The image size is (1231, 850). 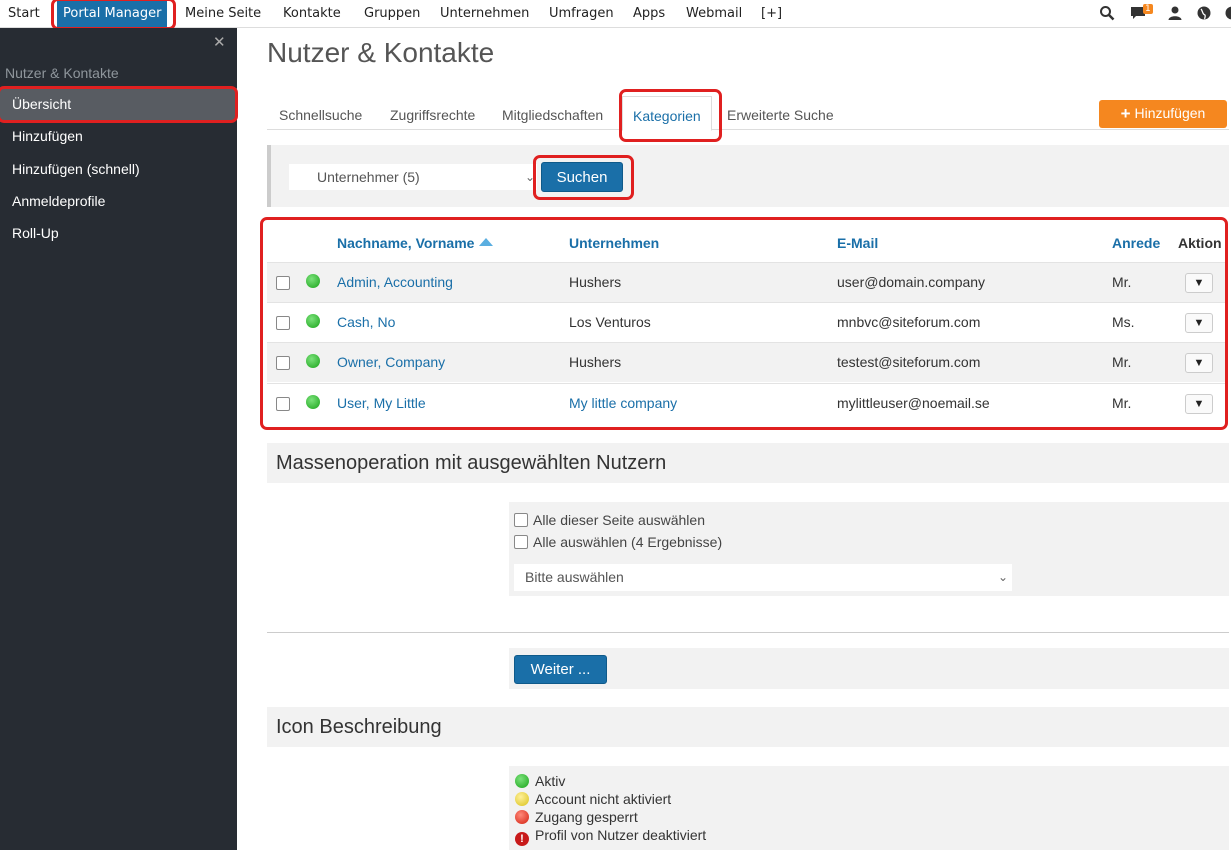 I want to click on email-cell: mnbvc@siteforum.com, so click(x=909, y=322).